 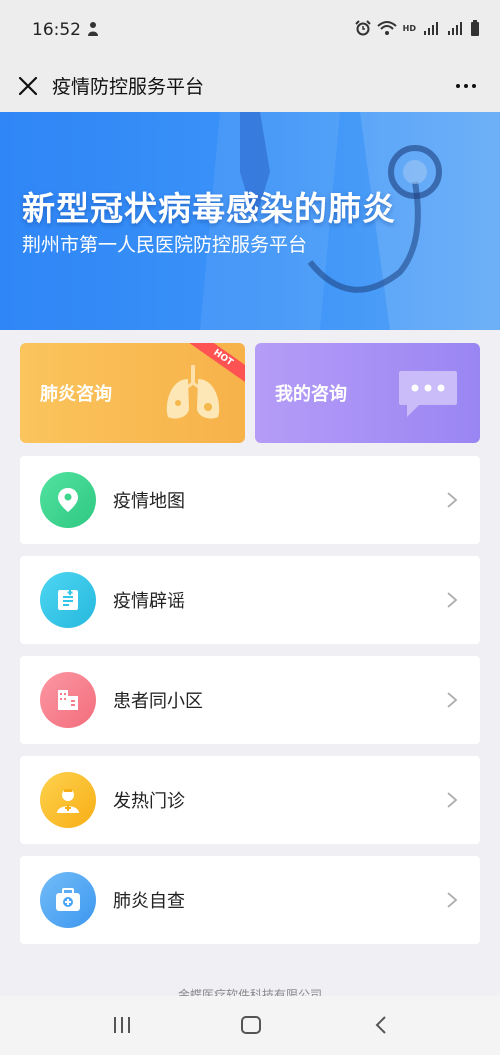 I want to click on medical-kit-icon, so click(x=68, y=900).